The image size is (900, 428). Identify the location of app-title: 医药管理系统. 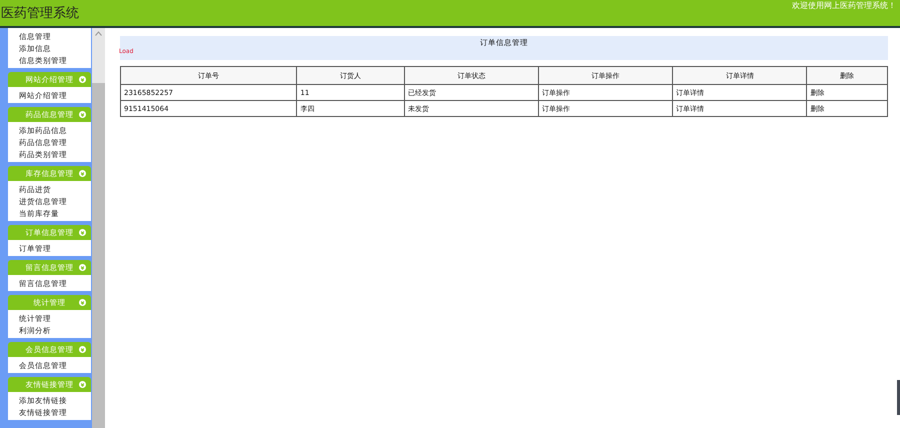
(39, 13).